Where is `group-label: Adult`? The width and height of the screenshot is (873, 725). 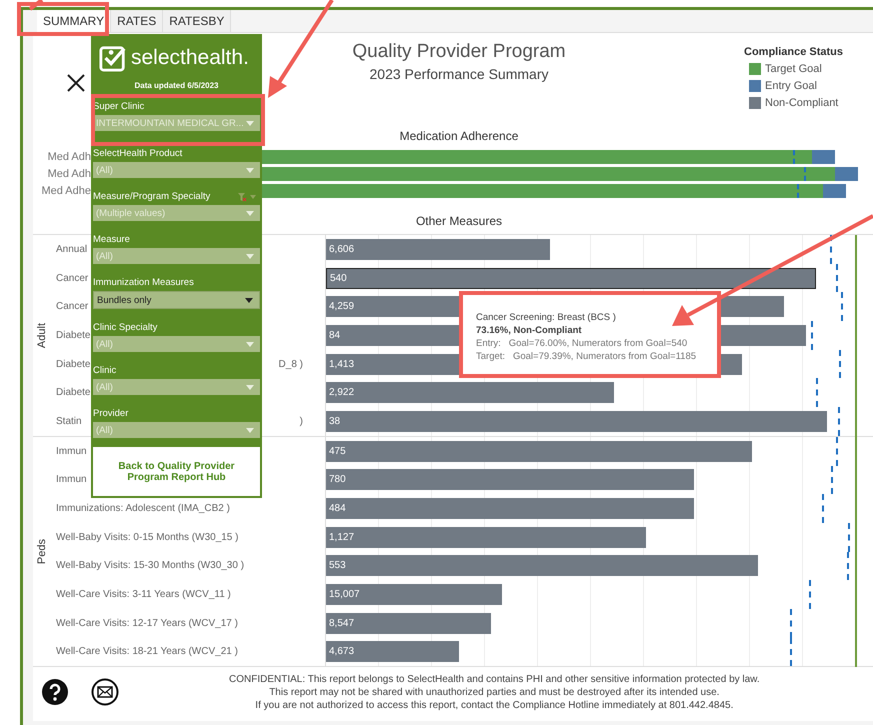
group-label: Adult is located at coordinates (42, 335).